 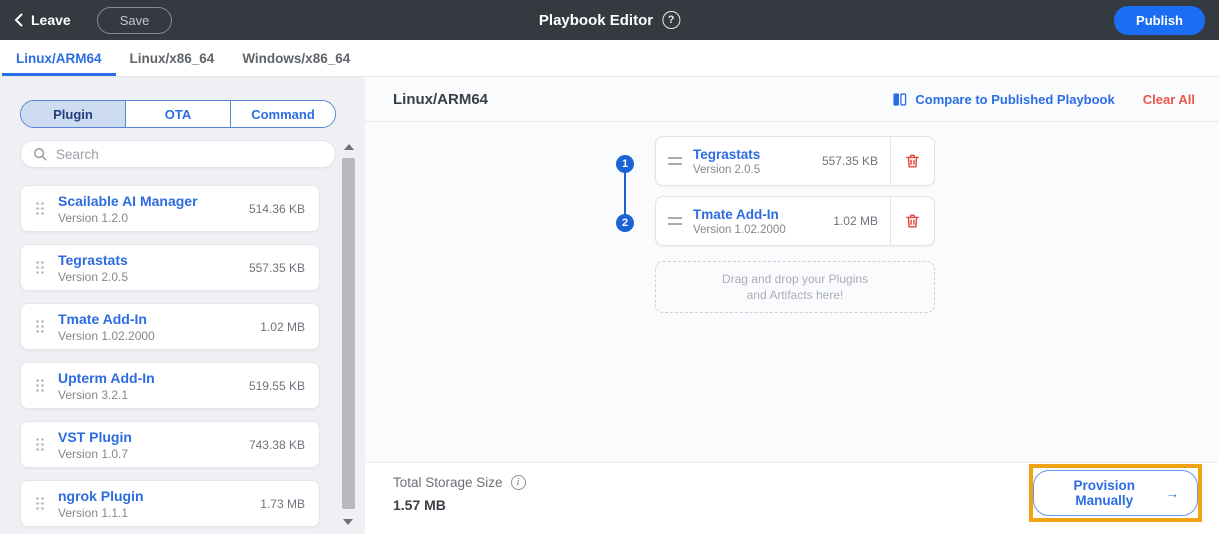 What do you see at coordinates (59, 58) in the screenshot?
I see `tab-linux-arm64: Linux/ARM64` at bounding box center [59, 58].